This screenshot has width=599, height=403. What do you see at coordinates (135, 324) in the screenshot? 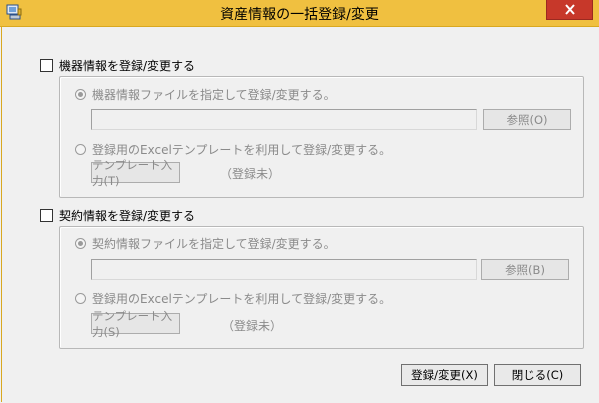
I see `contract-template-button: テンプレート入力(S)` at bounding box center [135, 324].